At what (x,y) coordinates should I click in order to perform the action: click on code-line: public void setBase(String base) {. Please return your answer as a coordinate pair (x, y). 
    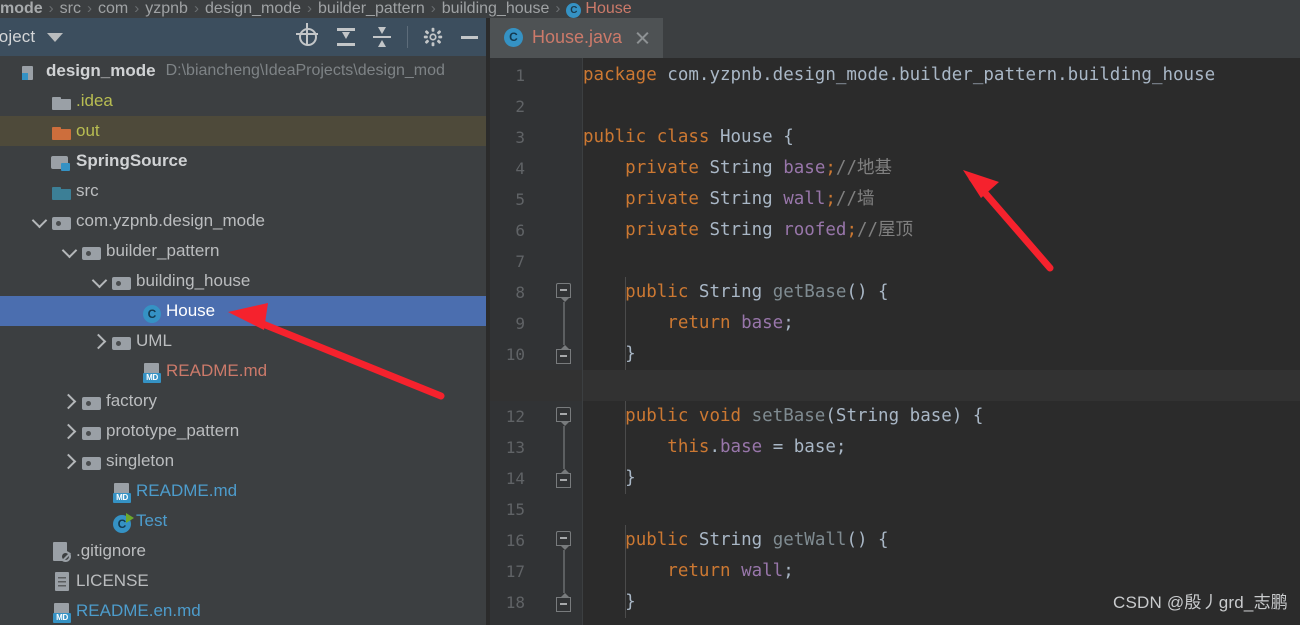
    Looking at the image, I should click on (941, 416).